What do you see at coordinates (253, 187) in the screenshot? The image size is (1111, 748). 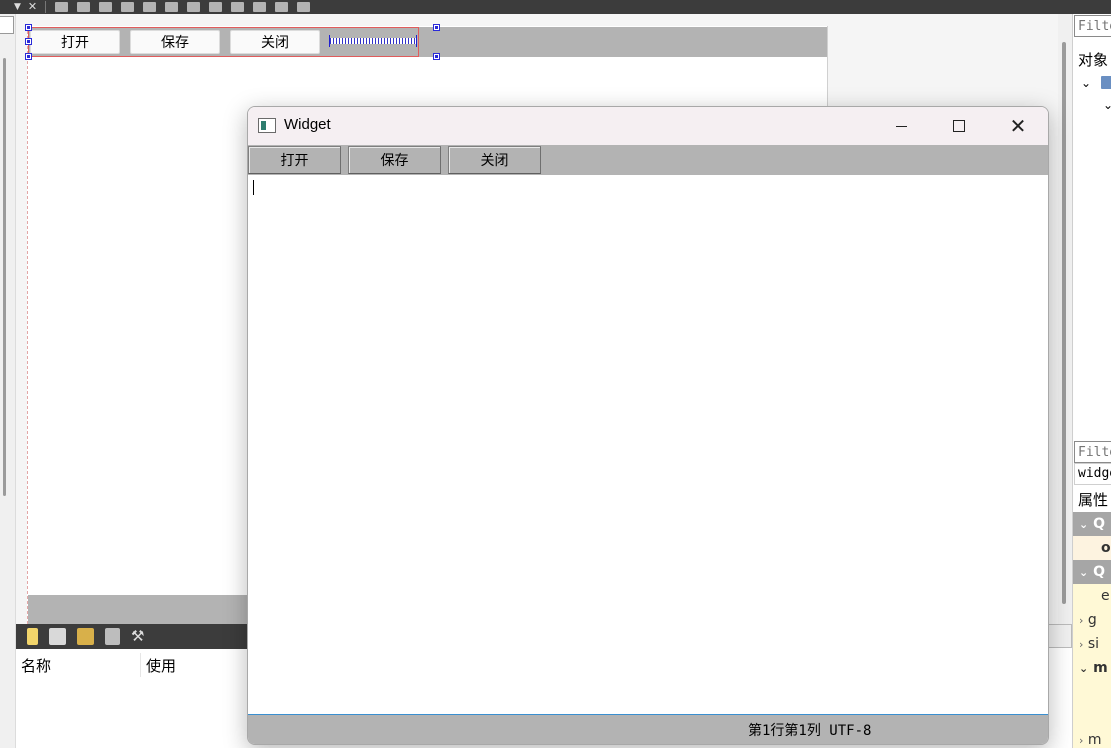 I see `text-caret` at bounding box center [253, 187].